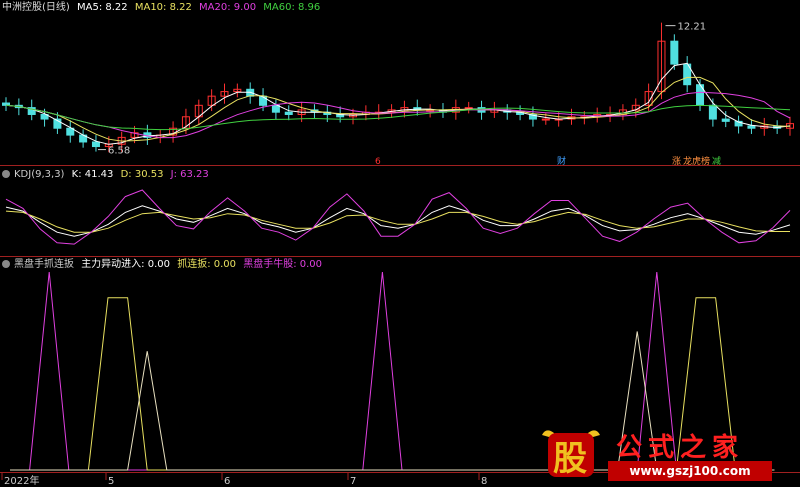 This screenshot has height=487, width=800. What do you see at coordinates (680, 448) in the screenshot?
I see `watermark-name: 公式之家` at bounding box center [680, 448].